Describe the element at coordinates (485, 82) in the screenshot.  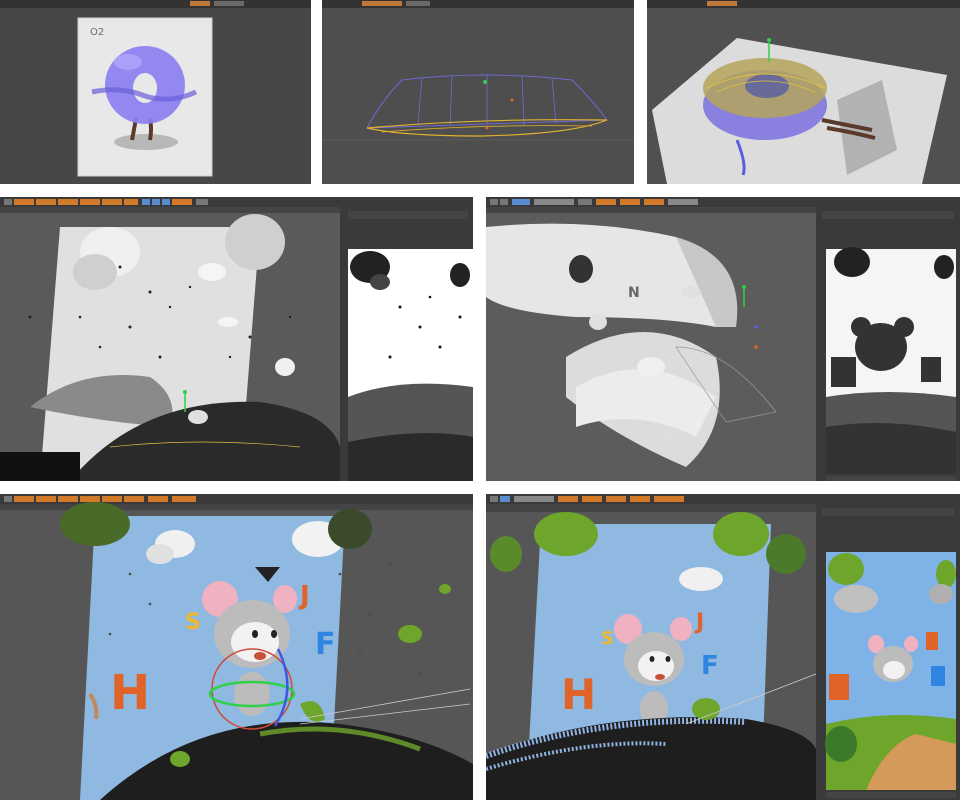
I see `axis-handle` at that location.